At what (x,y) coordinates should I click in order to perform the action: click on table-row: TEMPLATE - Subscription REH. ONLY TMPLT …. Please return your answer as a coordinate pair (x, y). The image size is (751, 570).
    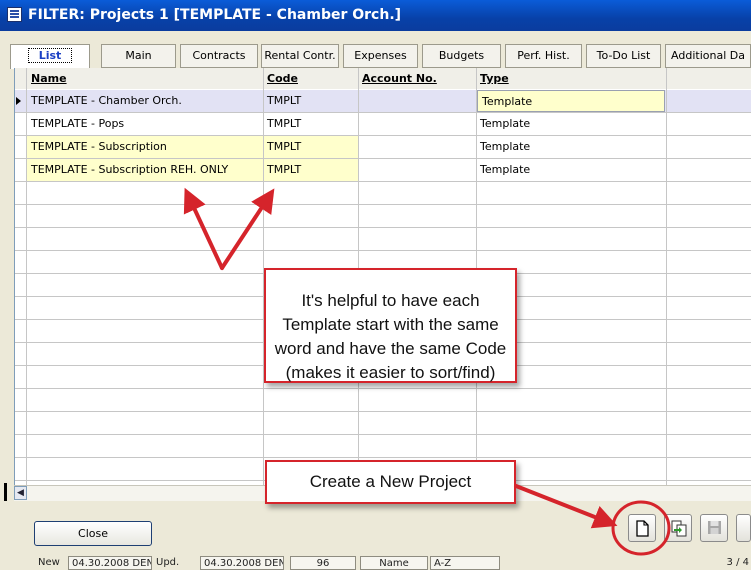
    Looking at the image, I should click on (383, 170).